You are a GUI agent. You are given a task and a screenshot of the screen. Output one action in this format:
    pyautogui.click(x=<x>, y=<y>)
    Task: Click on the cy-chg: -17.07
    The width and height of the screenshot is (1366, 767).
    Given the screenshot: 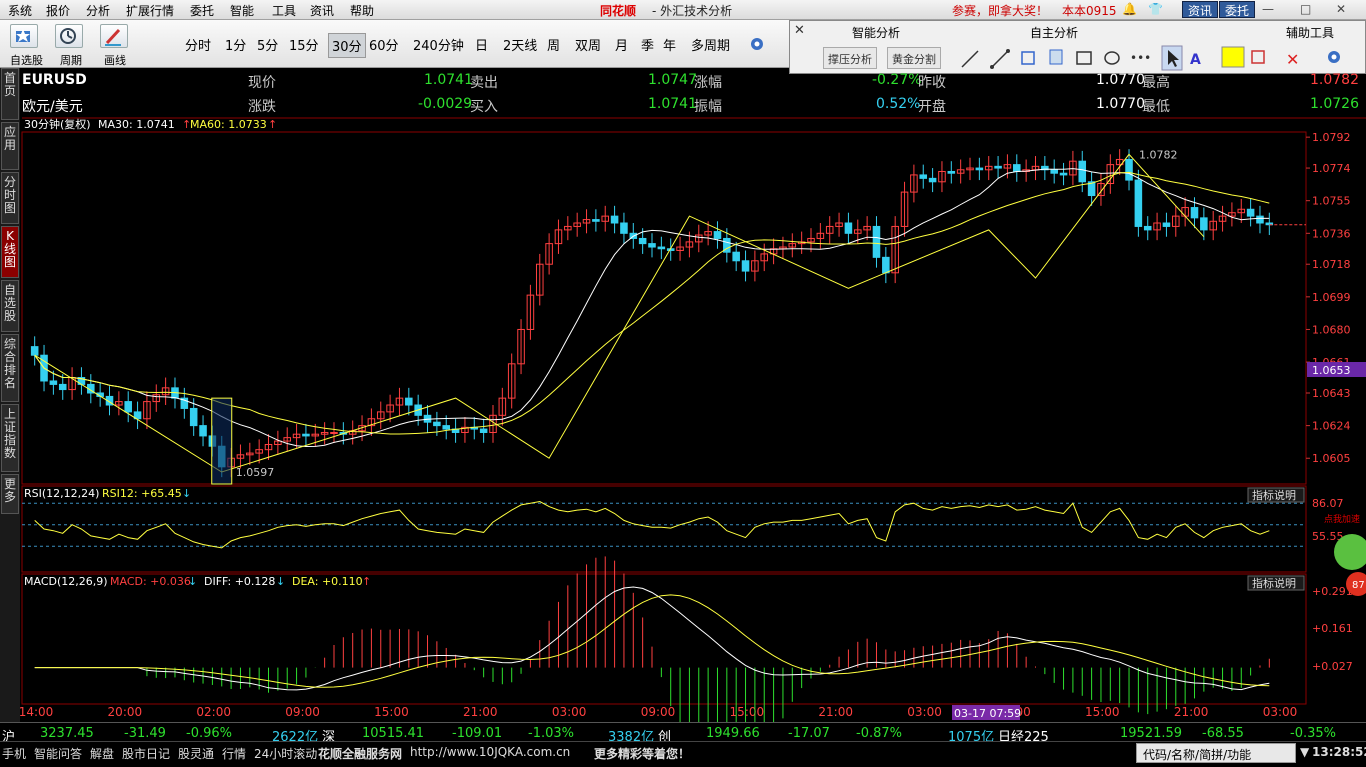 What is the action you would take?
    pyautogui.click(x=809, y=733)
    